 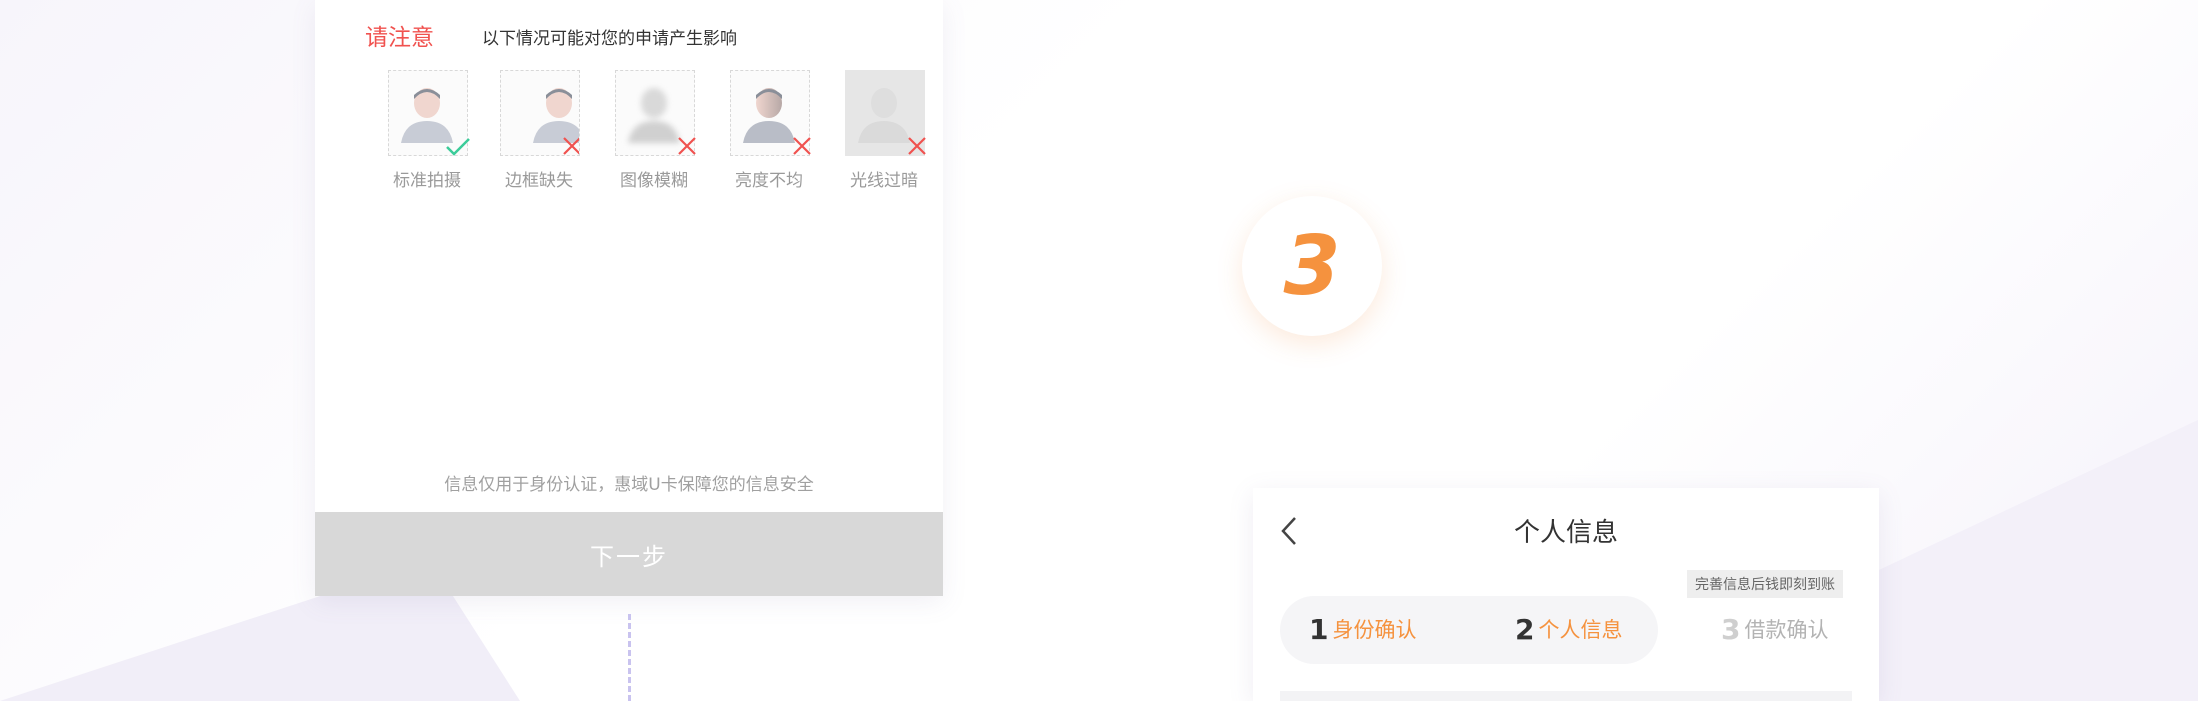 I want to click on check-icon, so click(x=458, y=147).